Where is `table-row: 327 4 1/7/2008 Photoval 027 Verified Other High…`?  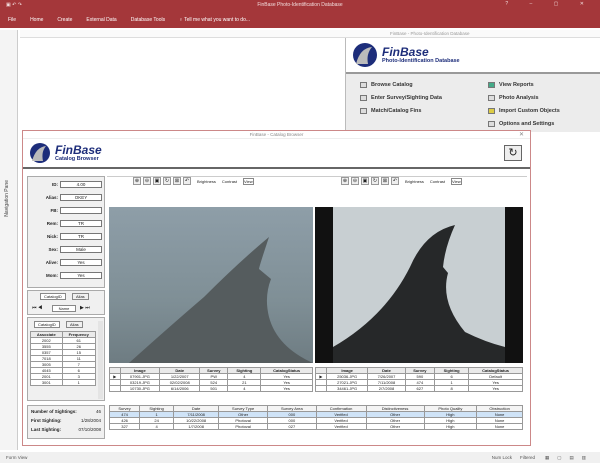 table-row: 327 4 1/7/2008 Photoval 027 Verified Other High… is located at coordinates (315, 426).